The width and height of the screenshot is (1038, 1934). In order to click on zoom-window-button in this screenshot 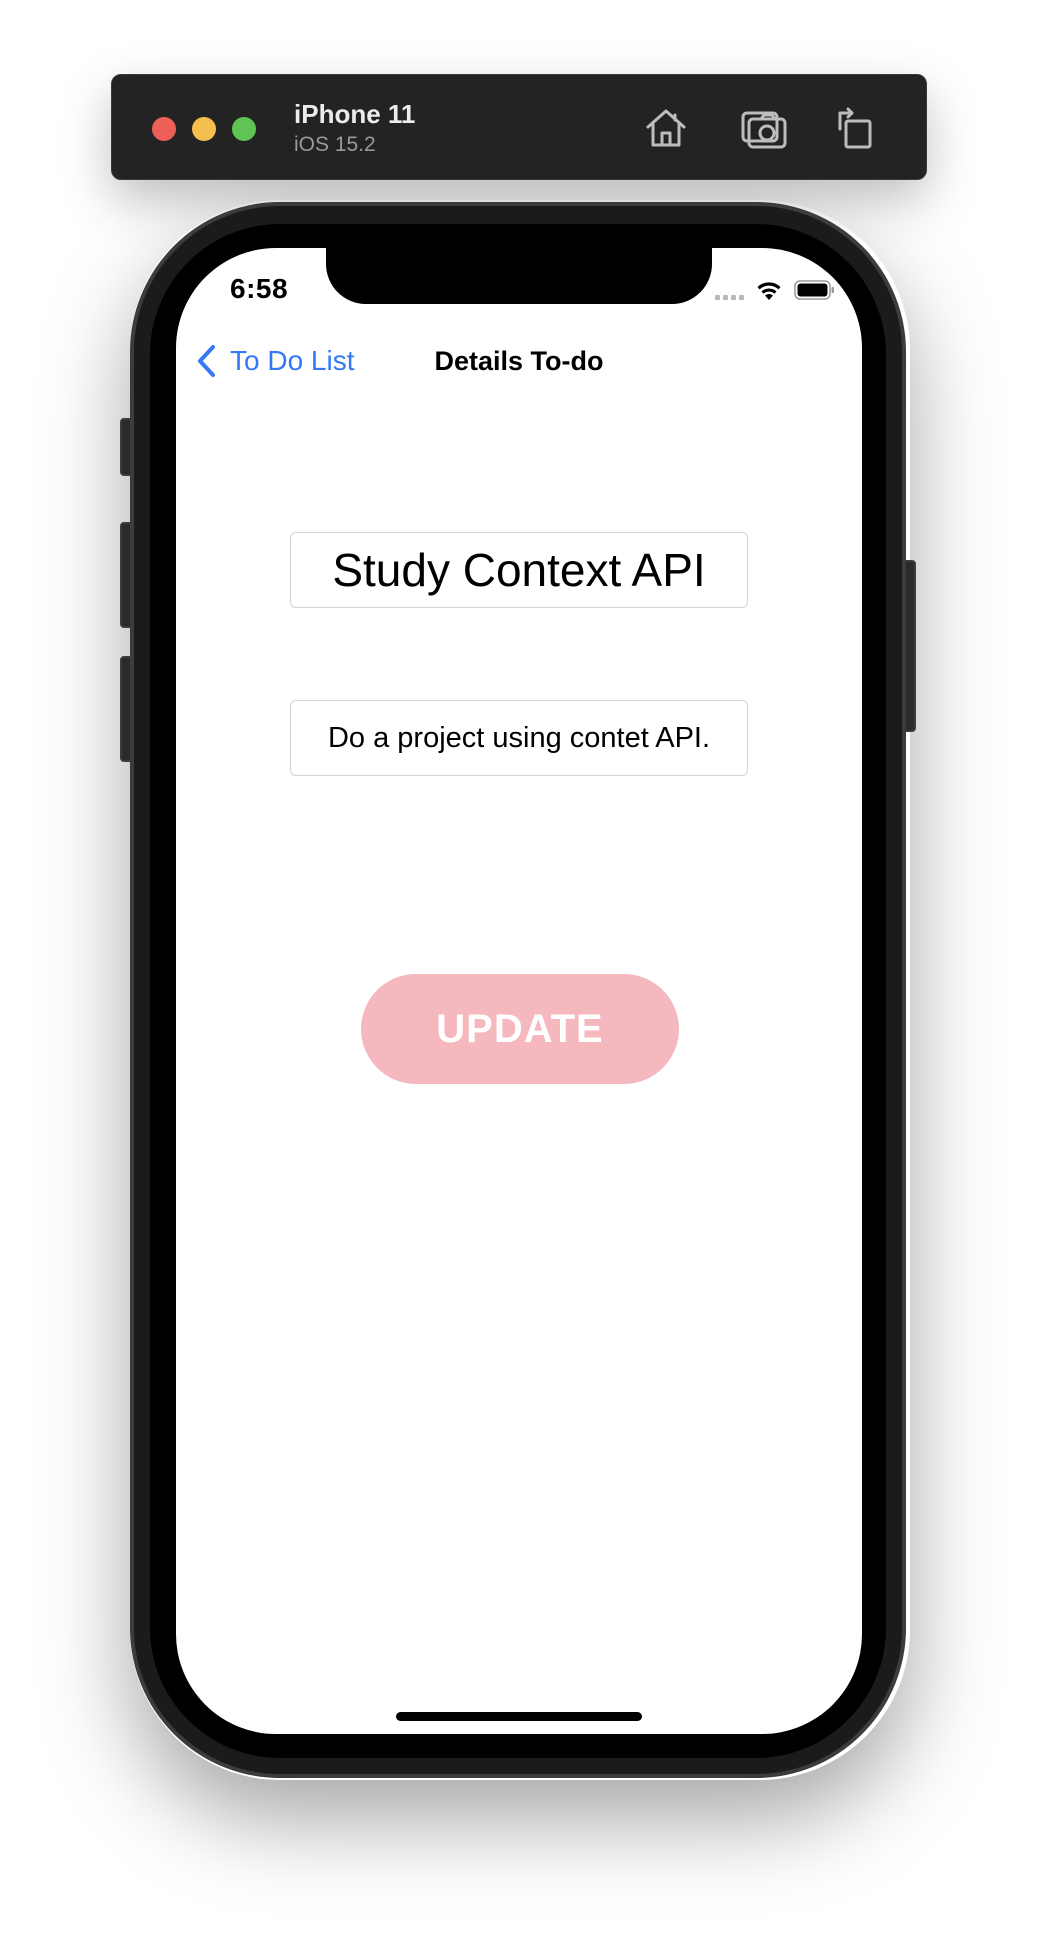, I will do `click(244, 129)`.